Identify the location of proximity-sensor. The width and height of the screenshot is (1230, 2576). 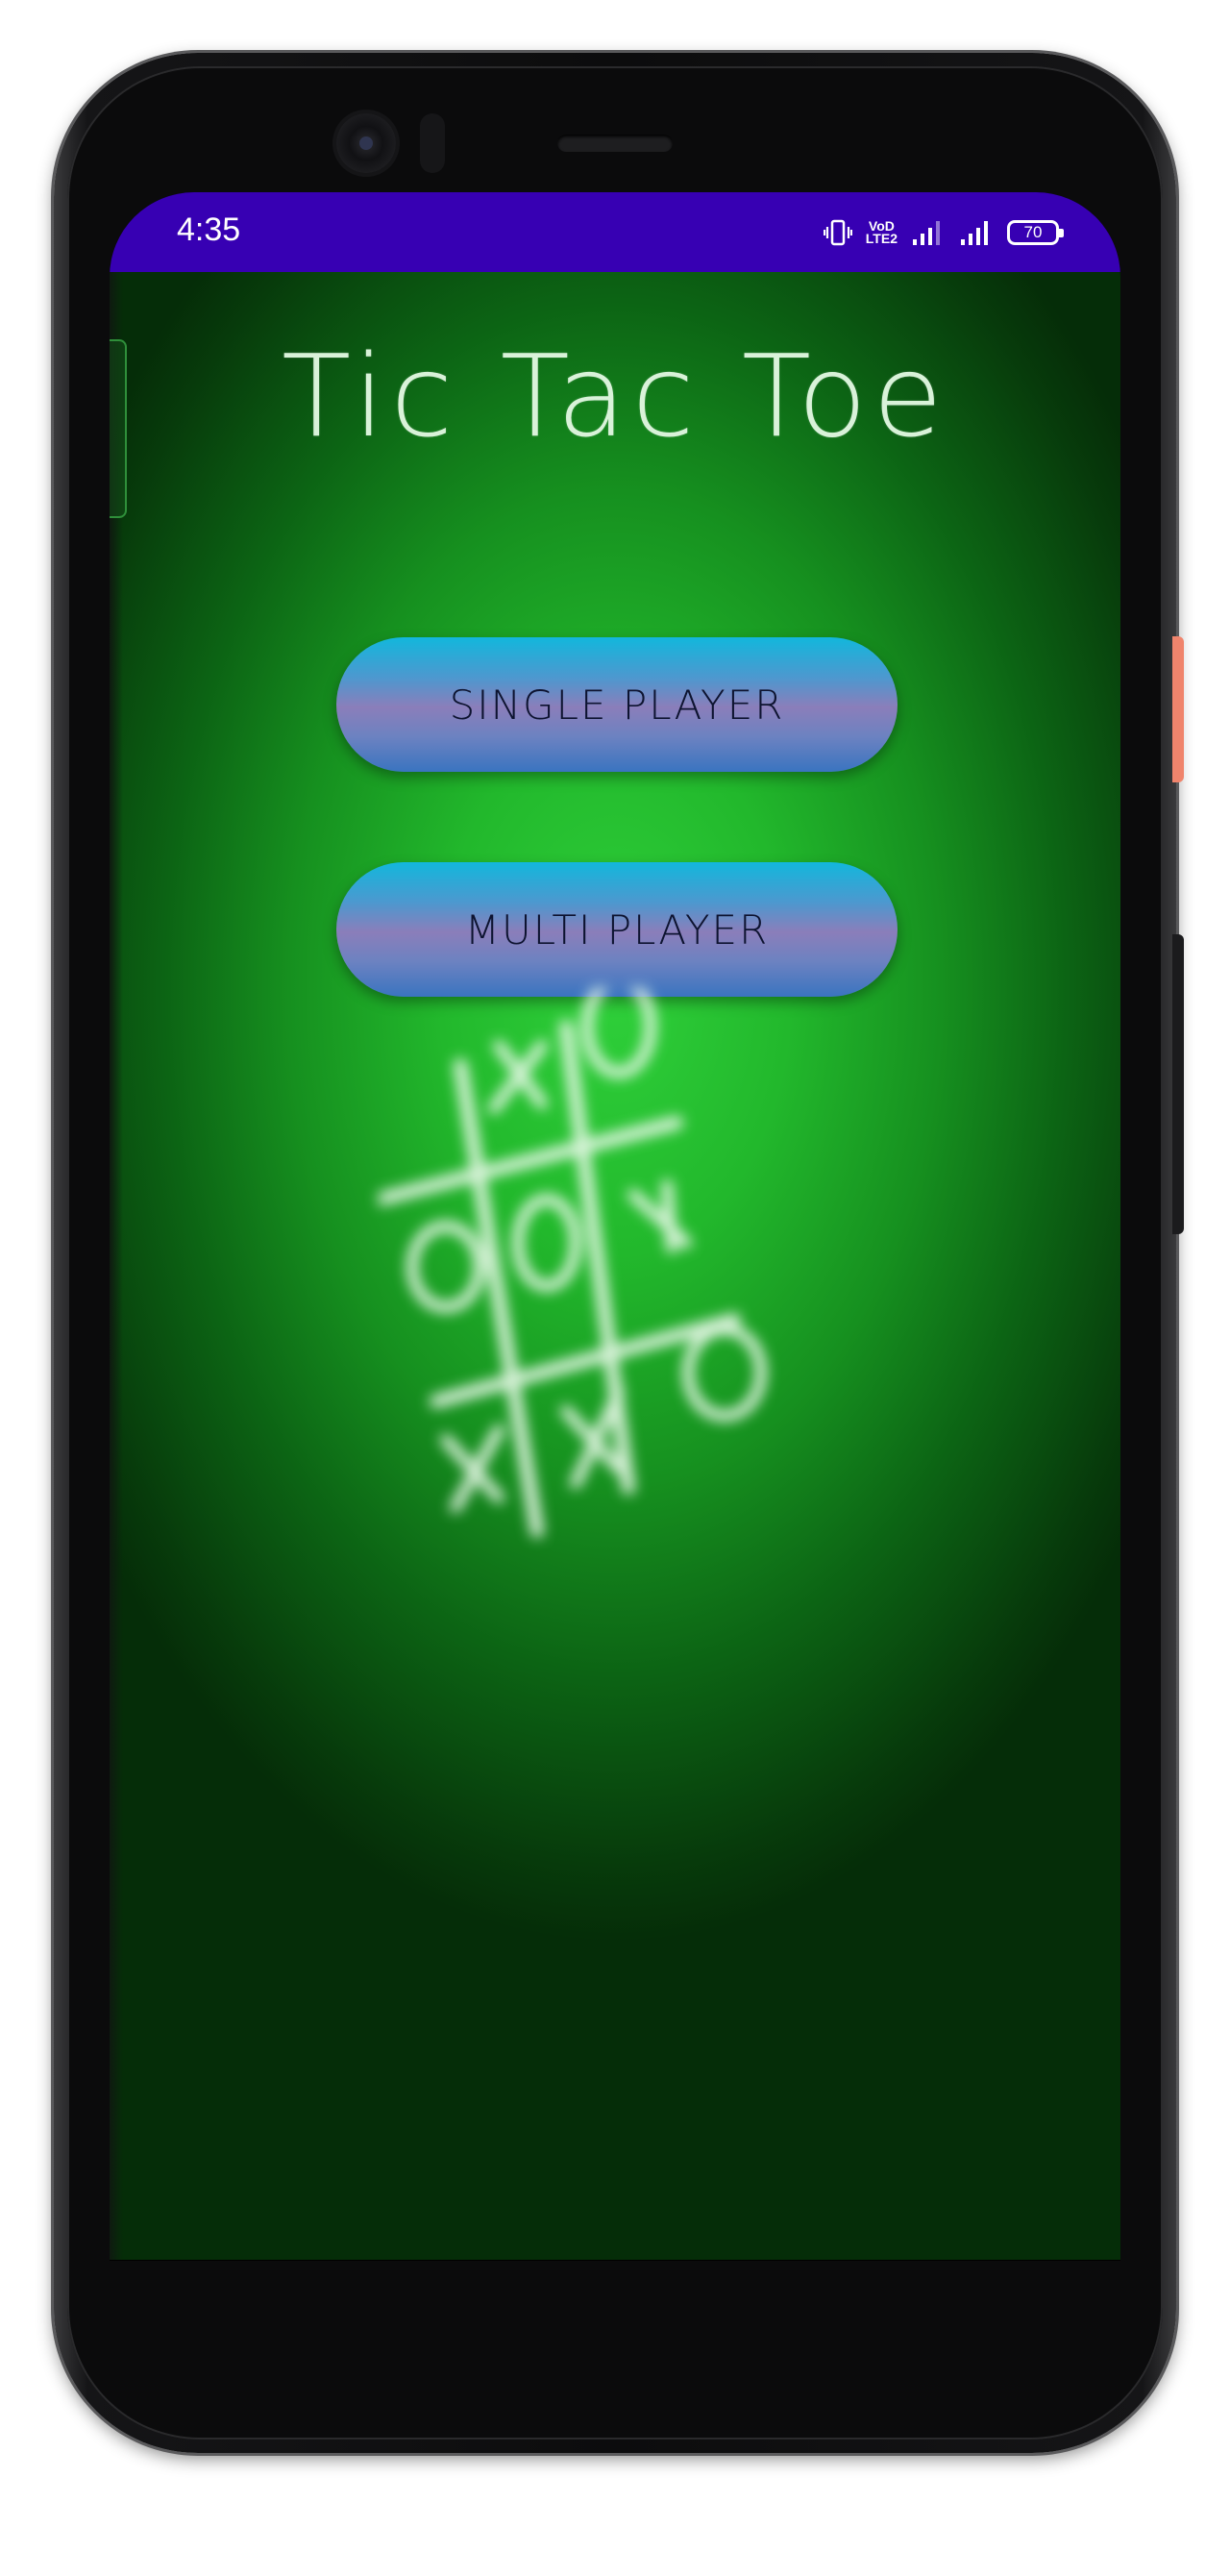
(433, 143).